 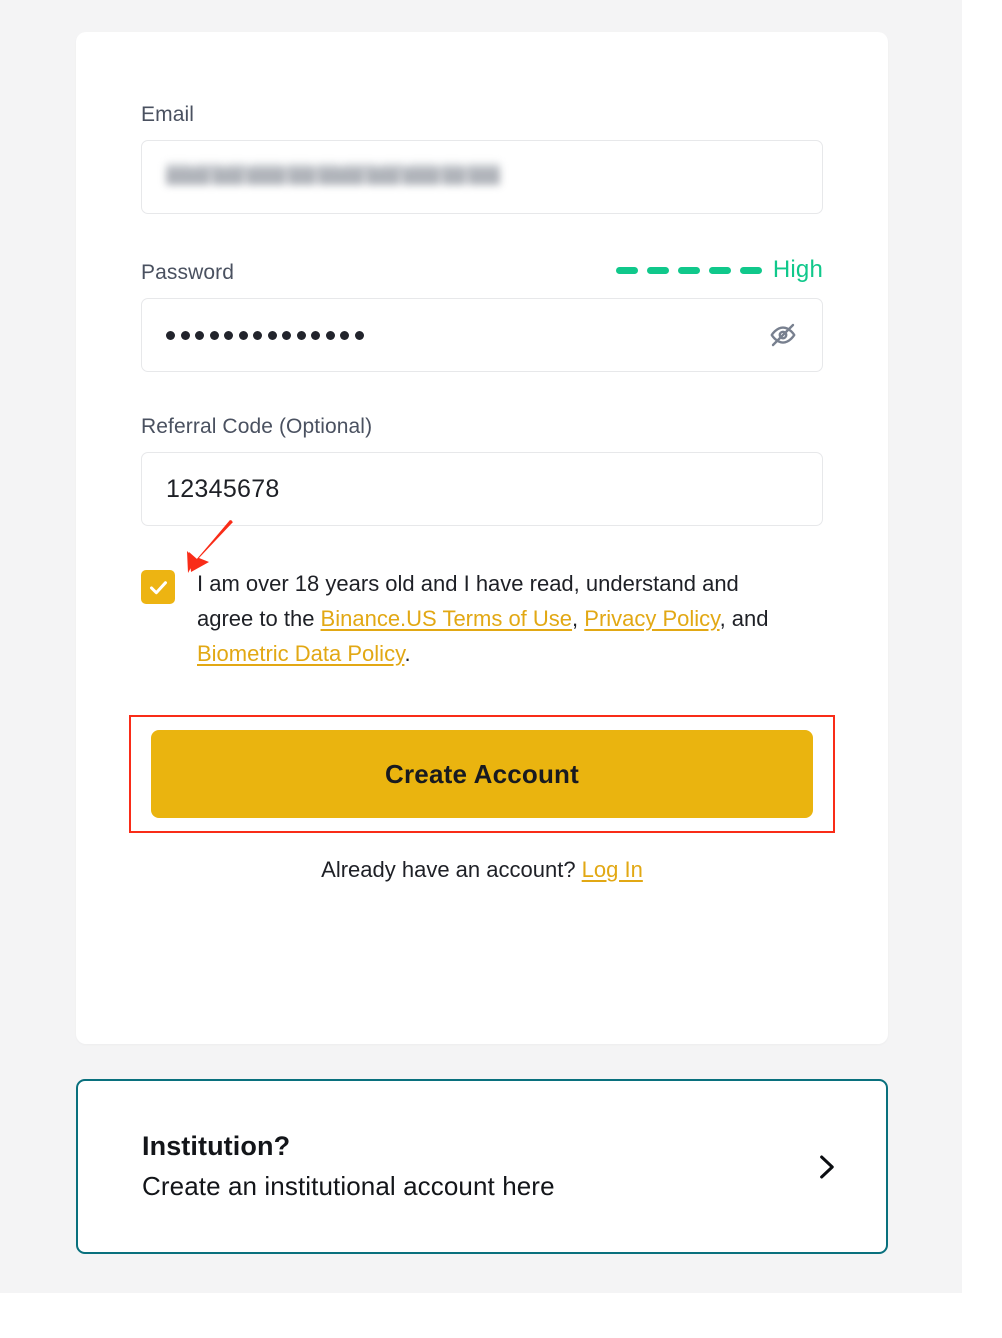 I want to click on password-label: Password, so click(x=188, y=272).